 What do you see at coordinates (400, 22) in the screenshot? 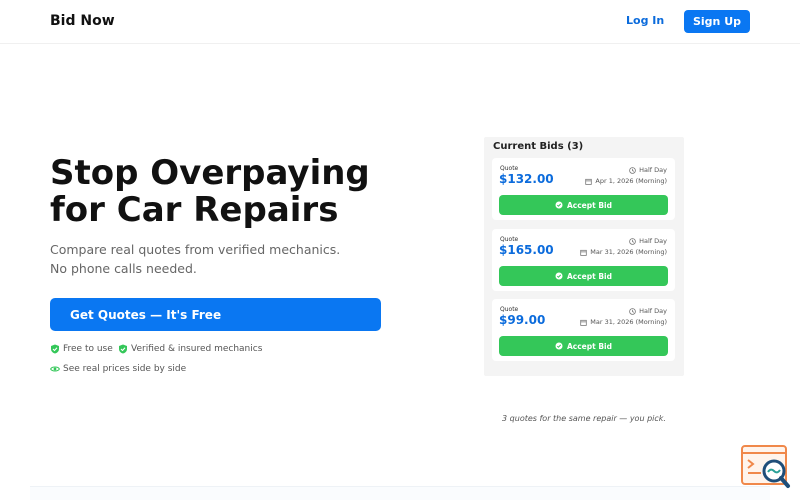
I see `site-header: Bid Now Log In Sign Up` at bounding box center [400, 22].